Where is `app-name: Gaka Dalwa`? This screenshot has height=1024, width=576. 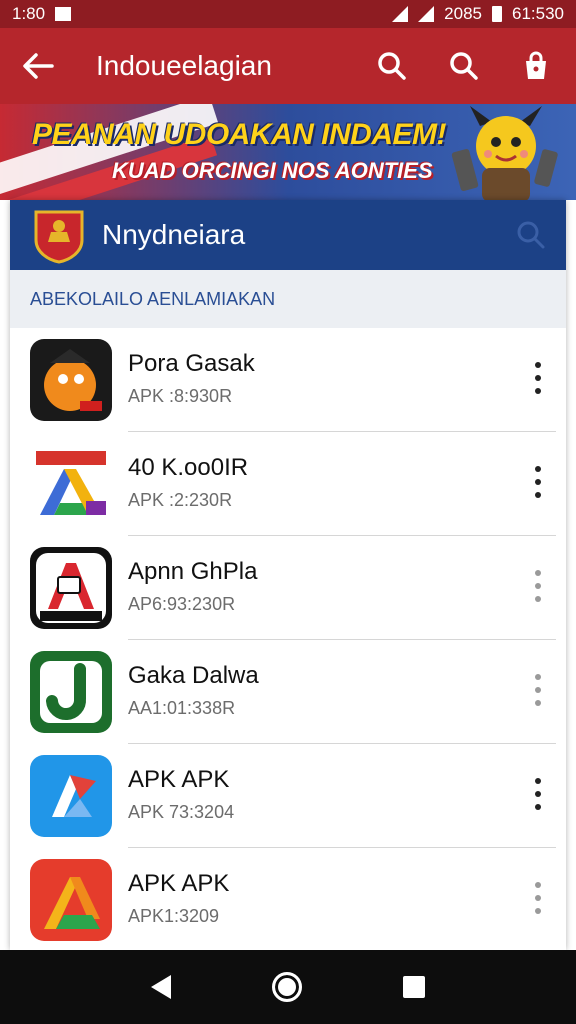 app-name: Gaka Dalwa is located at coordinates (193, 675).